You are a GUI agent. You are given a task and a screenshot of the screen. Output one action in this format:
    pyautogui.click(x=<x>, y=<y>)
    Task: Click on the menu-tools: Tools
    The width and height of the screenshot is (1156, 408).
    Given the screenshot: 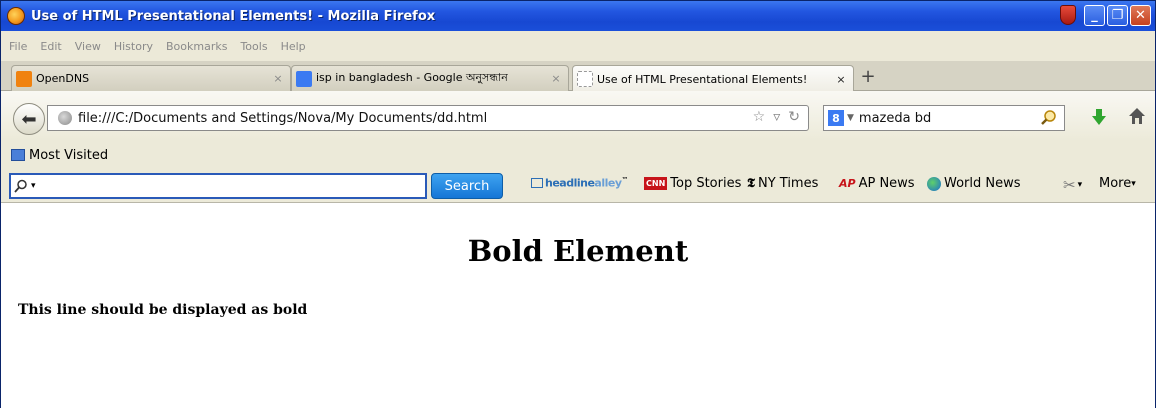 What is the action you would take?
    pyautogui.click(x=253, y=46)
    